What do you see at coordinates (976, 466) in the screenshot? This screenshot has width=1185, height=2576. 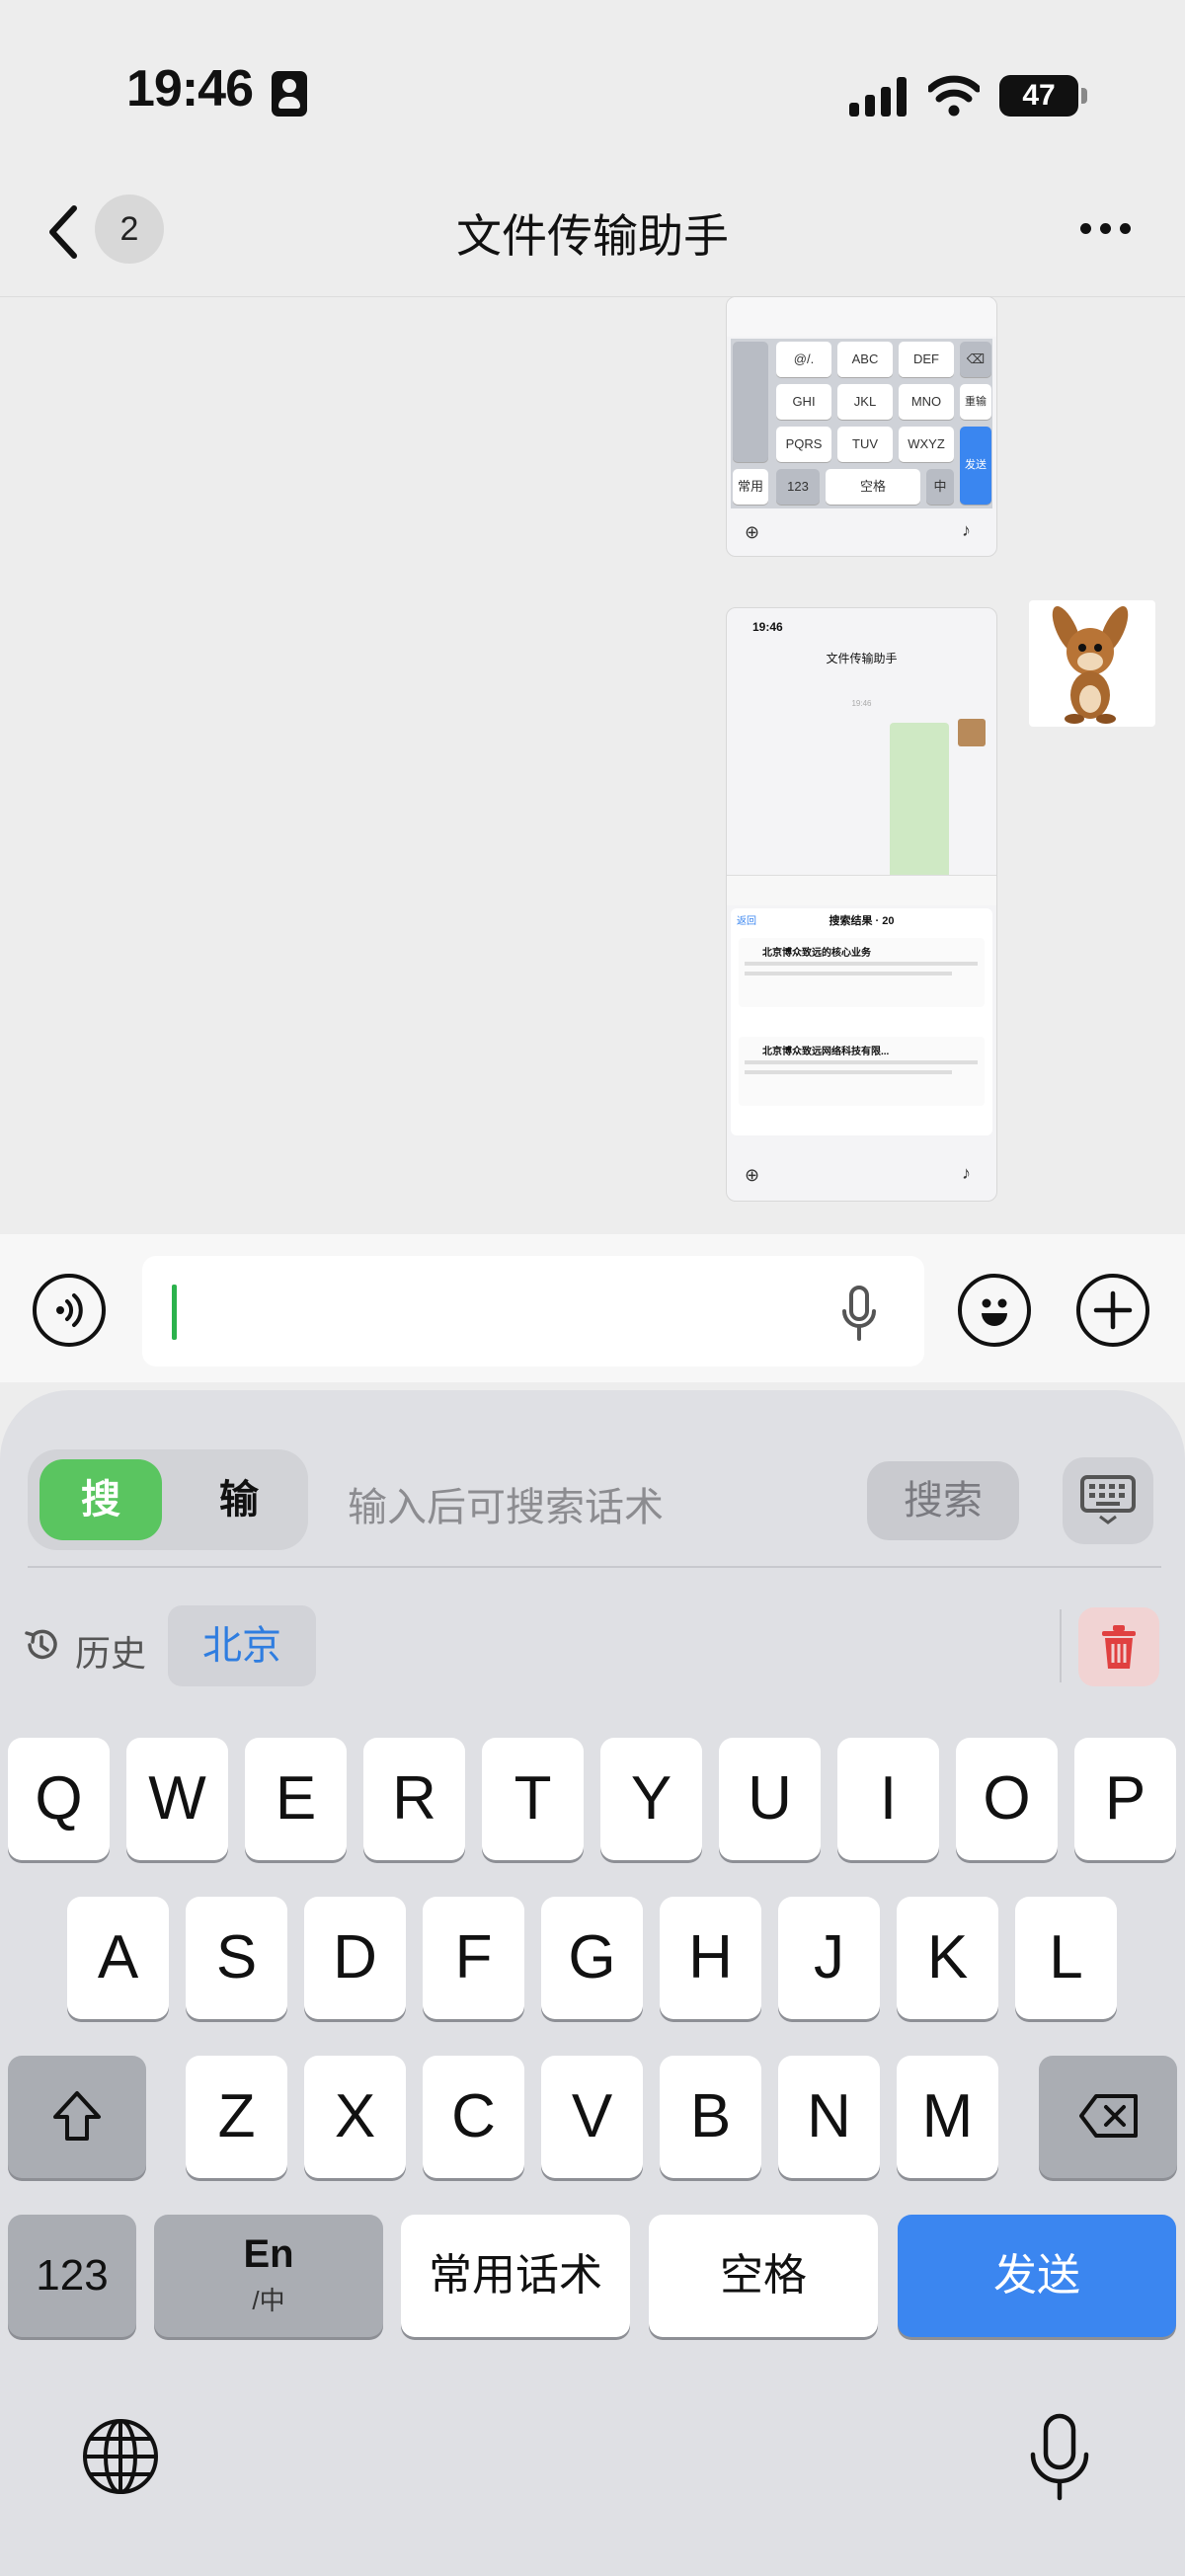 I see `image-send-key: 发送` at bounding box center [976, 466].